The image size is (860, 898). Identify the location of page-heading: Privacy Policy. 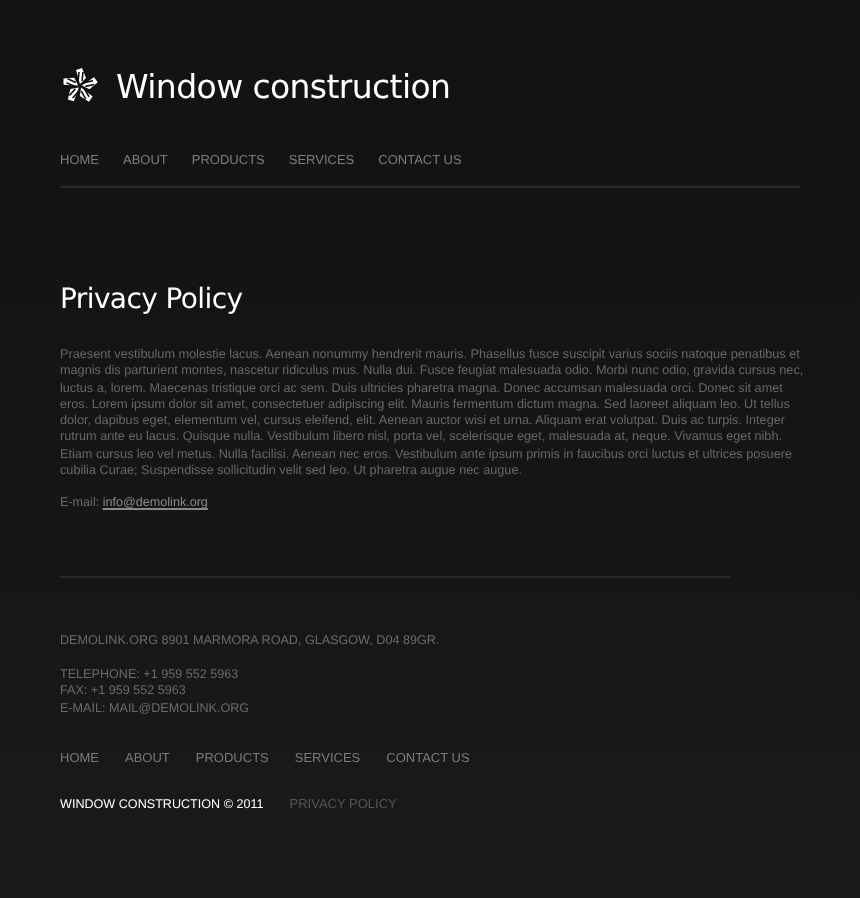
(152, 300).